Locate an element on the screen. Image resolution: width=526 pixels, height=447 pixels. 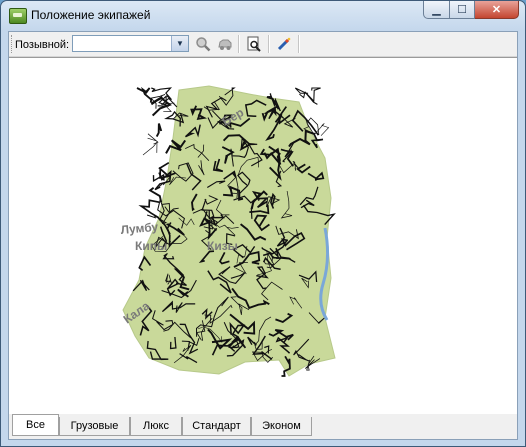
map-place-label: Кипы is located at coordinates (151, 246).